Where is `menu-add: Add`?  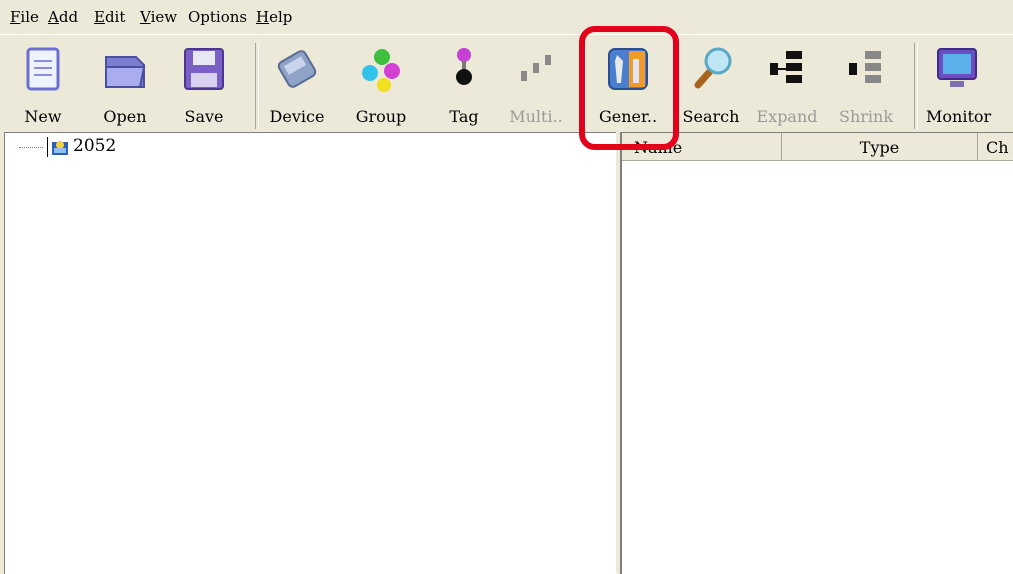
menu-add: Add is located at coordinates (63, 17).